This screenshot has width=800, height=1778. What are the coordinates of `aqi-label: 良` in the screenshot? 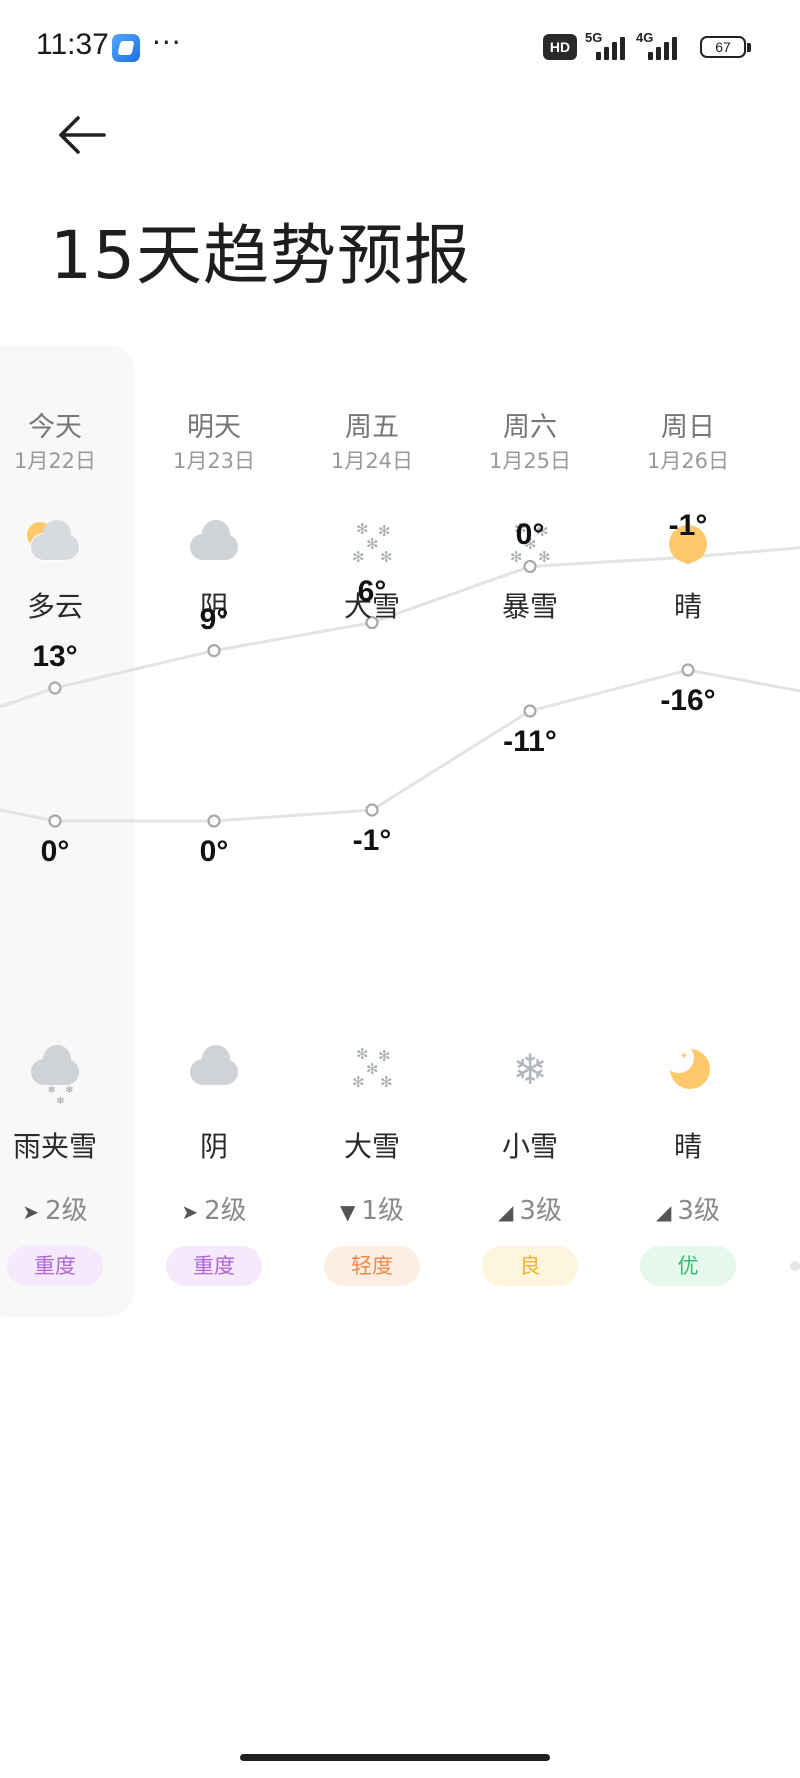 It's located at (530, 1266).